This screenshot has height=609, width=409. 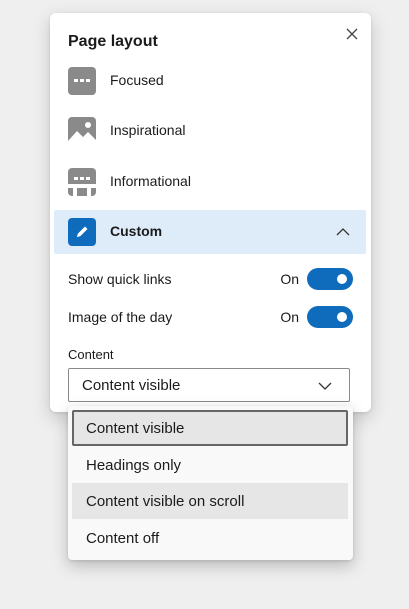 I want to click on dropdown-option-headings-only: Headings only, so click(x=210, y=465).